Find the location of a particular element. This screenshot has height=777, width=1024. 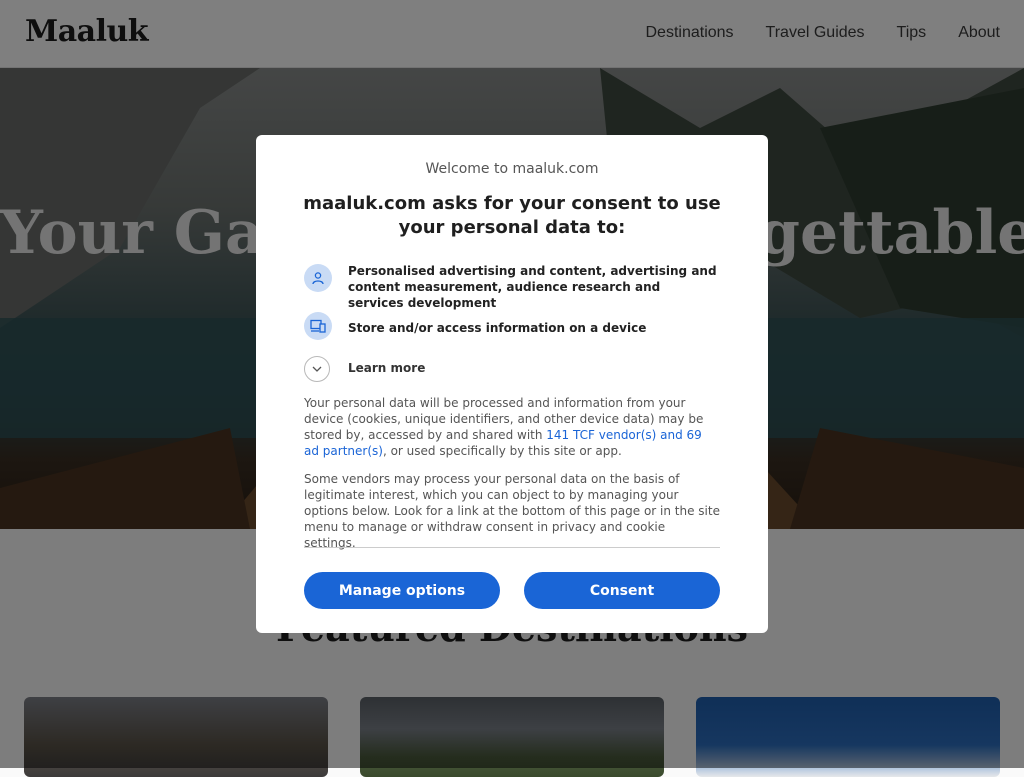

consent-welcome: Welcome to maaluk.com is located at coordinates (512, 169).